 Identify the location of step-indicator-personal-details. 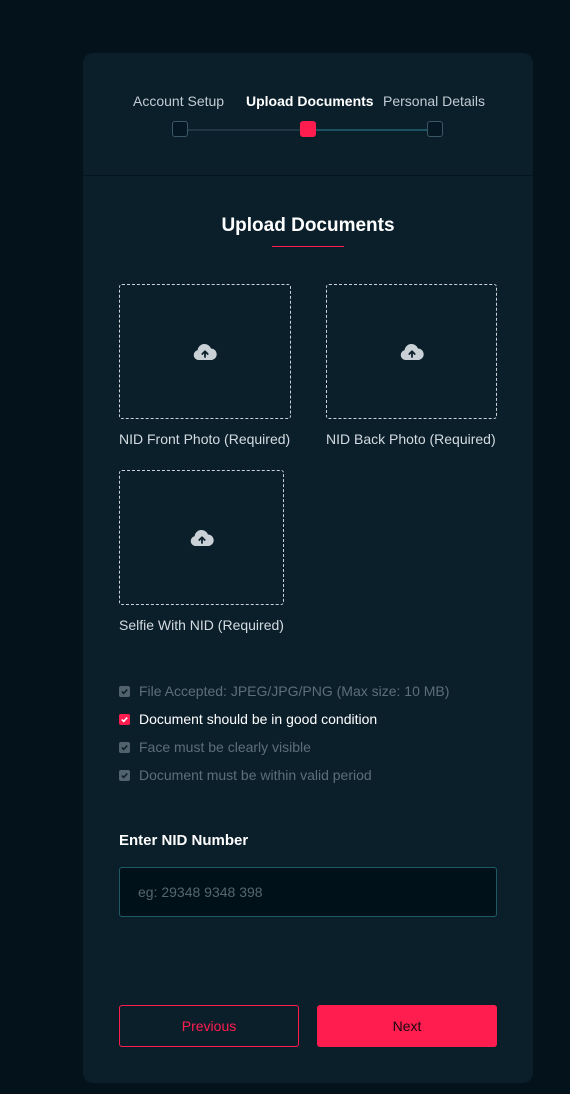
(435, 129).